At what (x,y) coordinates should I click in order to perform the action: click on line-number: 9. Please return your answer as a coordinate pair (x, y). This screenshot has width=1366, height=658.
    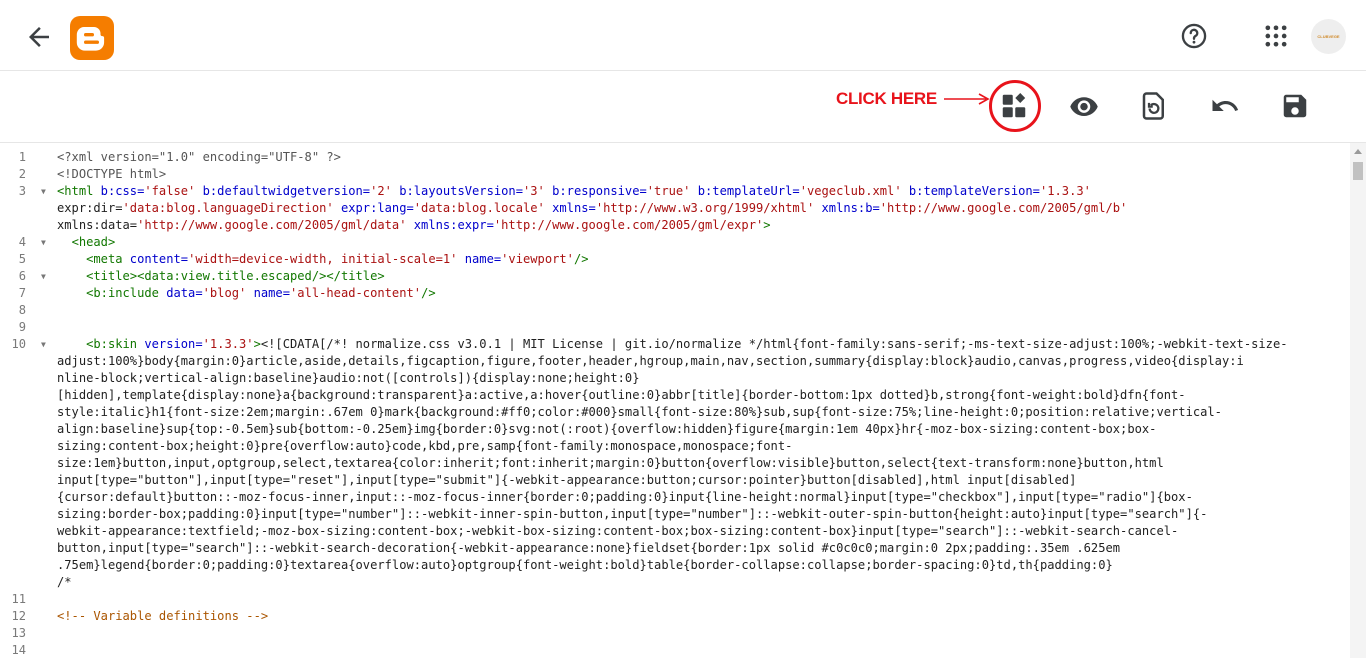
    Looking at the image, I should click on (22, 327).